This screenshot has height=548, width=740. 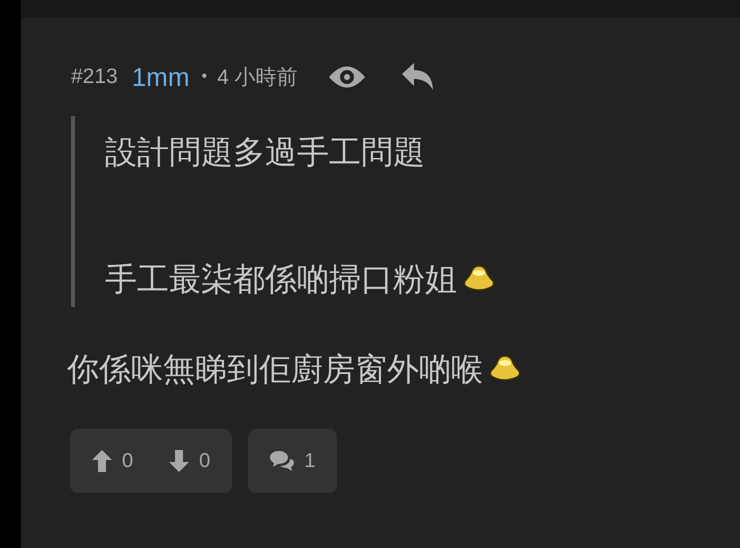 I want to click on post-time: 4 小時前, so click(x=257, y=78).